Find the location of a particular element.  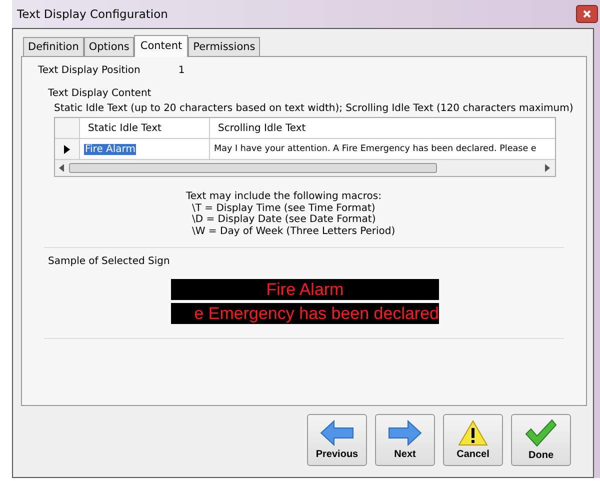

tab: Options is located at coordinates (109, 46).